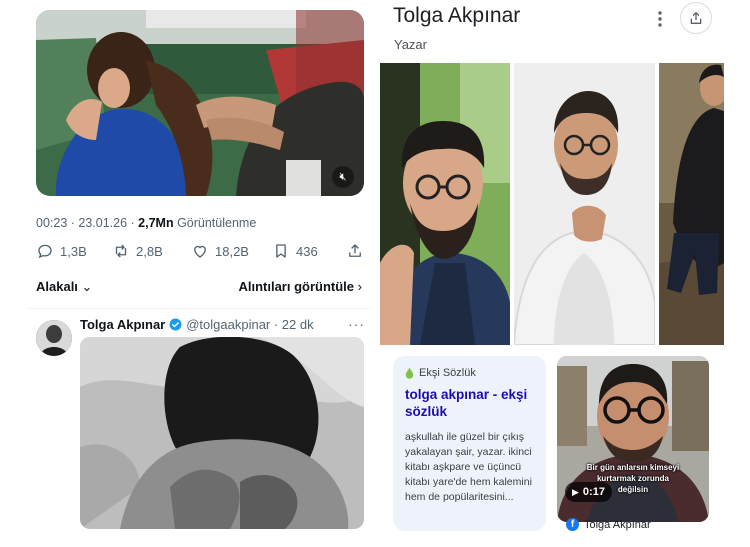 This screenshot has width=750, height=547. What do you see at coordinates (250, 324) in the screenshot?
I see `author-handle-time: @tolgaakpinar · 22 dk` at bounding box center [250, 324].